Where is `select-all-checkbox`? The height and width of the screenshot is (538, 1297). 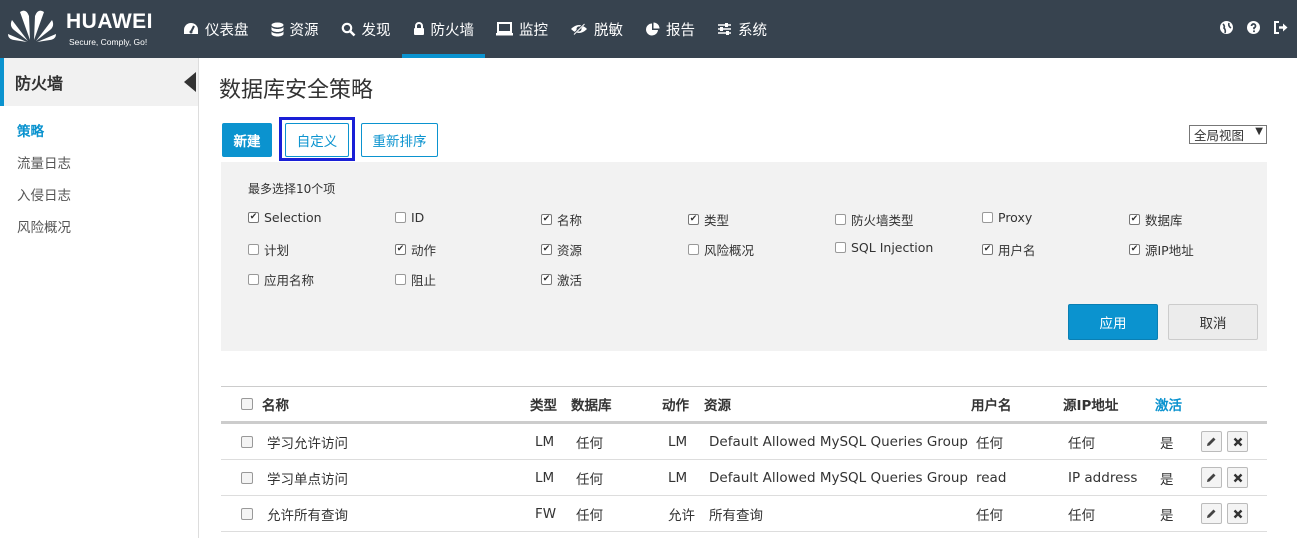 select-all-checkbox is located at coordinates (247, 404).